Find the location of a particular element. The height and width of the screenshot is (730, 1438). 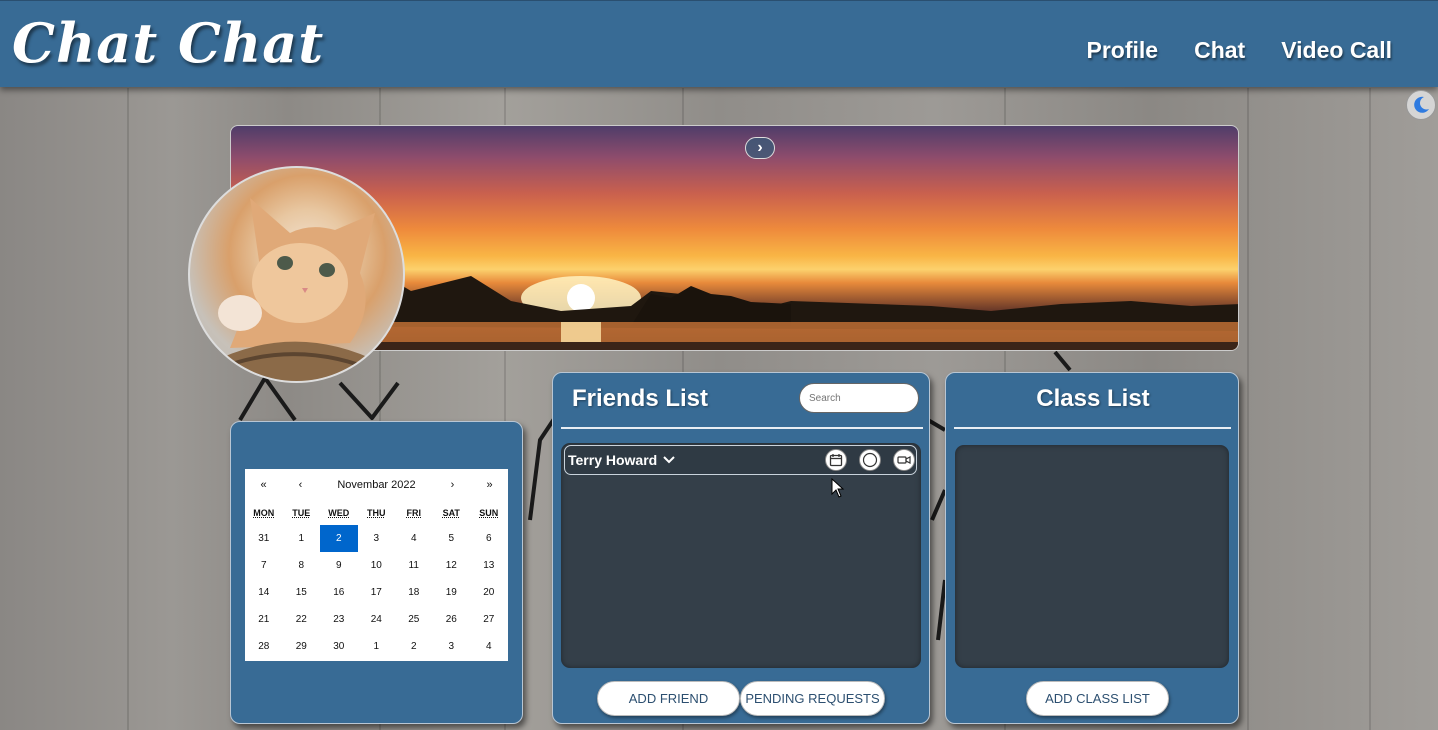

calendar-day: 25 is located at coordinates (414, 619).